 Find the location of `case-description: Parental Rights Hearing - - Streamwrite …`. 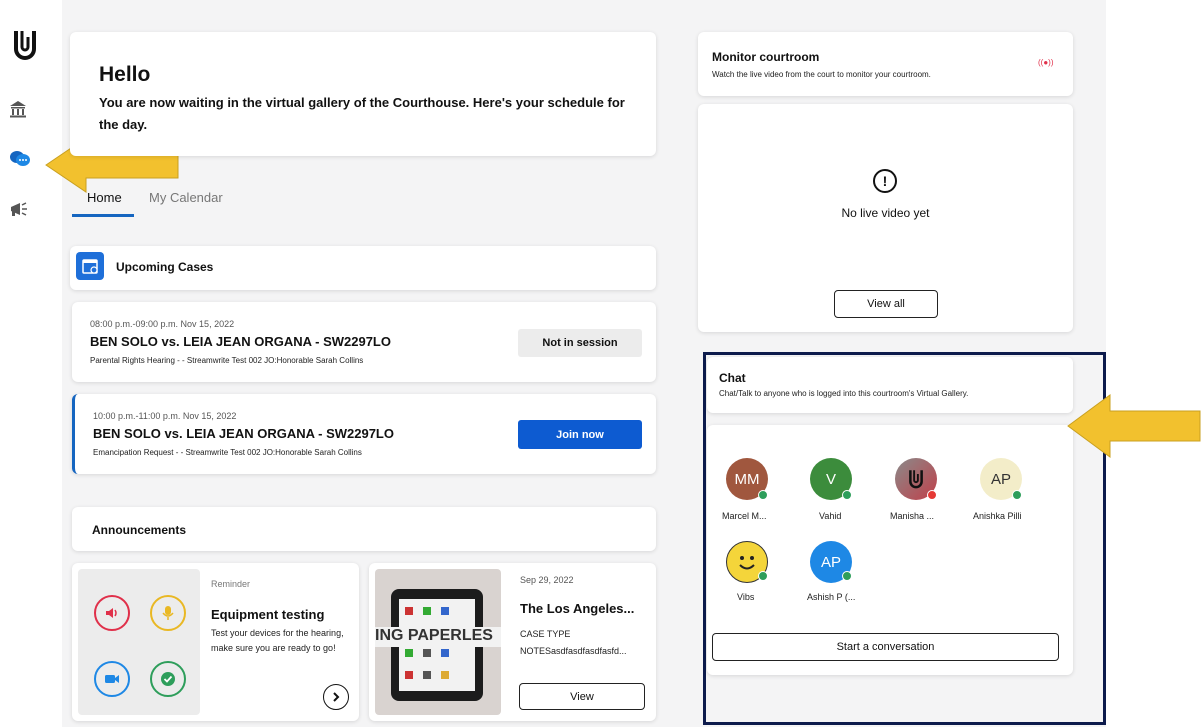

case-description: Parental Rights Hearing - - Streamwrite … is located at coordinates (227, 360).